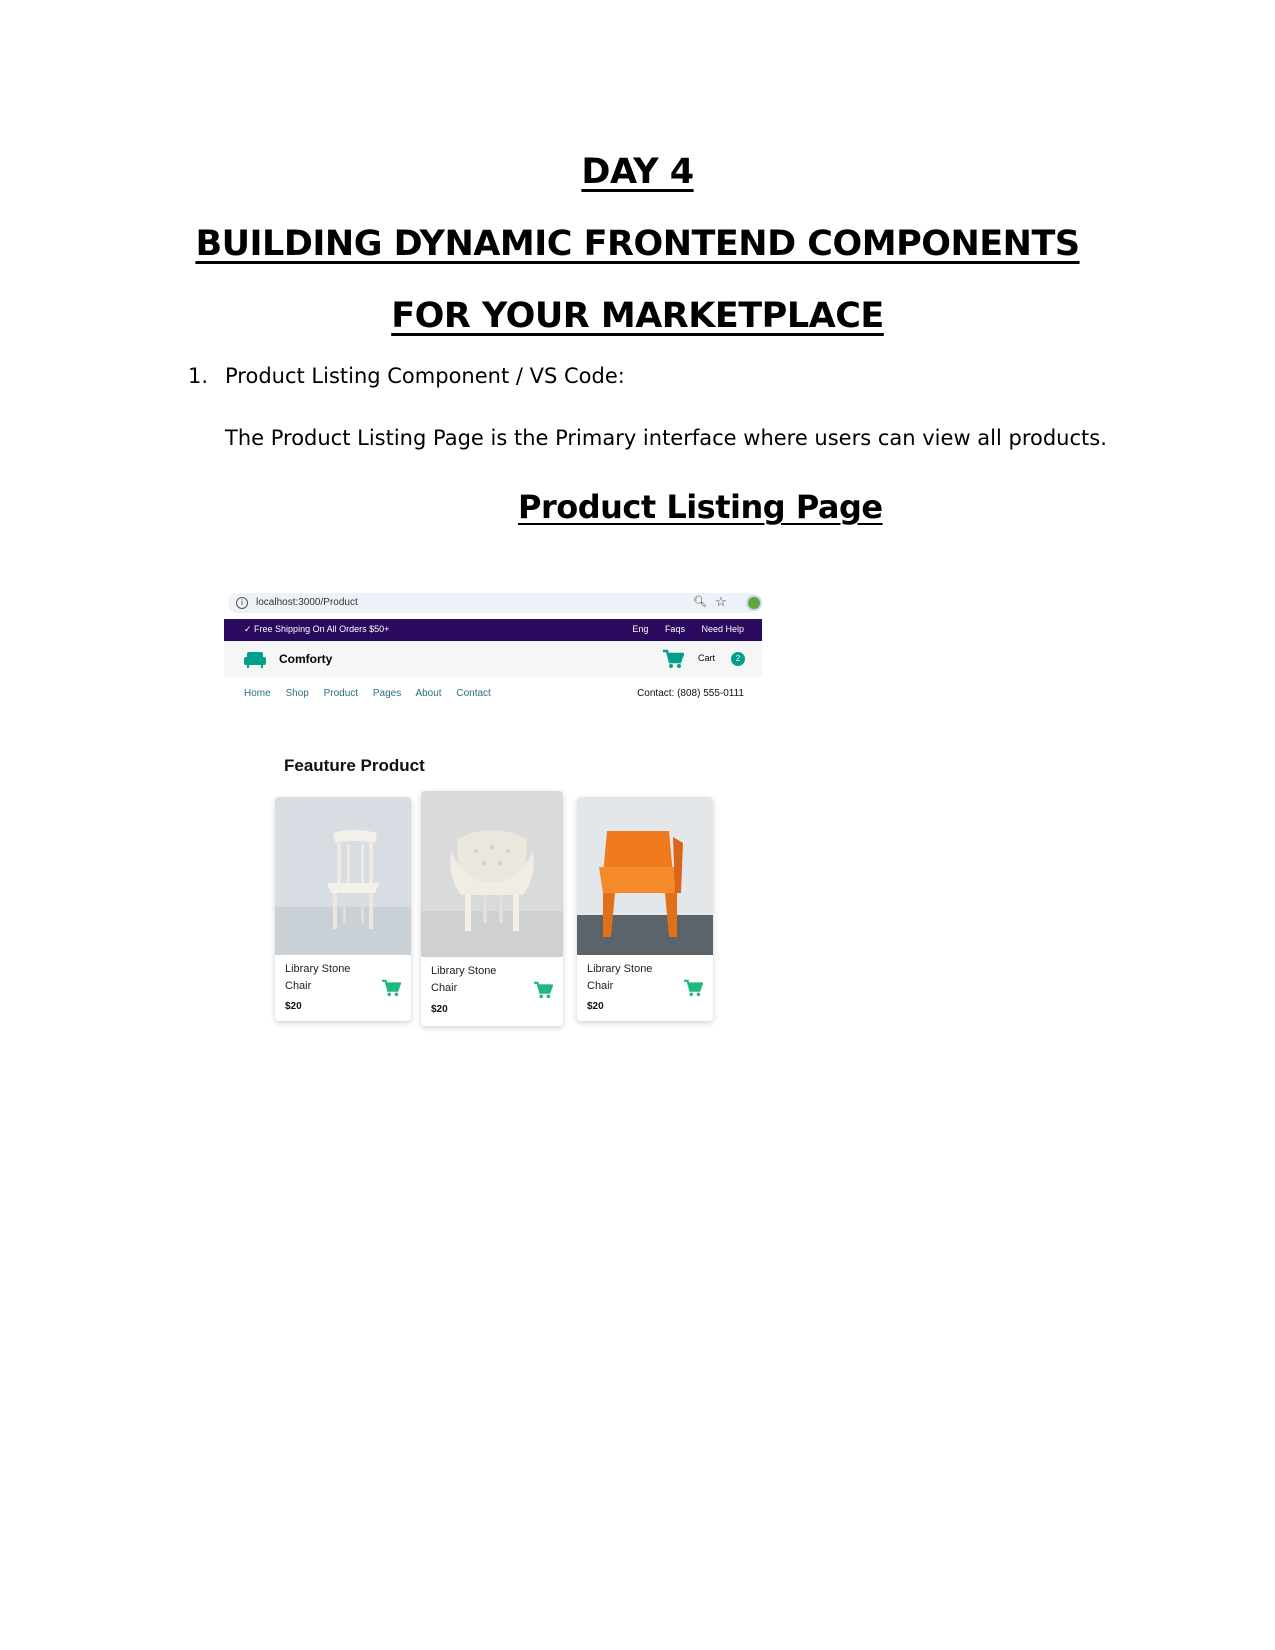 The image size is (1275, 1650). Describe the element at coordinates (738, 659) in the screenshot. I see `cart-count-badge: 2` at that location.